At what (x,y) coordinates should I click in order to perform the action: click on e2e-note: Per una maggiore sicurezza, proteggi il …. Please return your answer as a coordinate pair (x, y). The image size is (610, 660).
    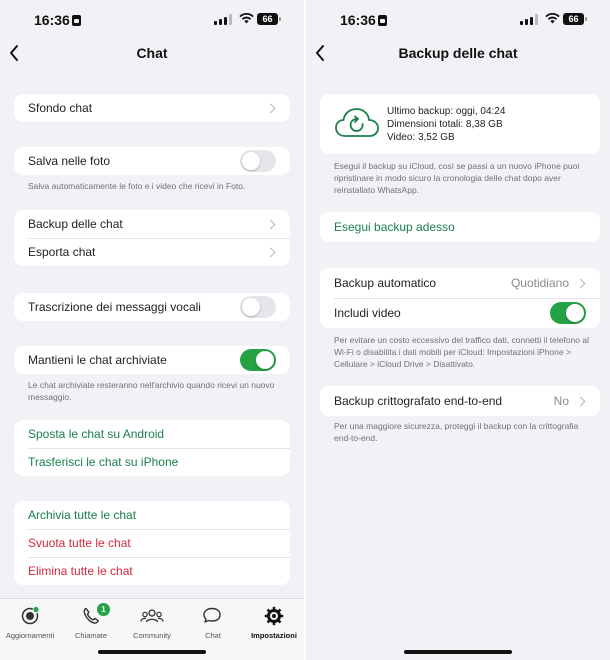
    Looking at the image, I should click on (456, 432).